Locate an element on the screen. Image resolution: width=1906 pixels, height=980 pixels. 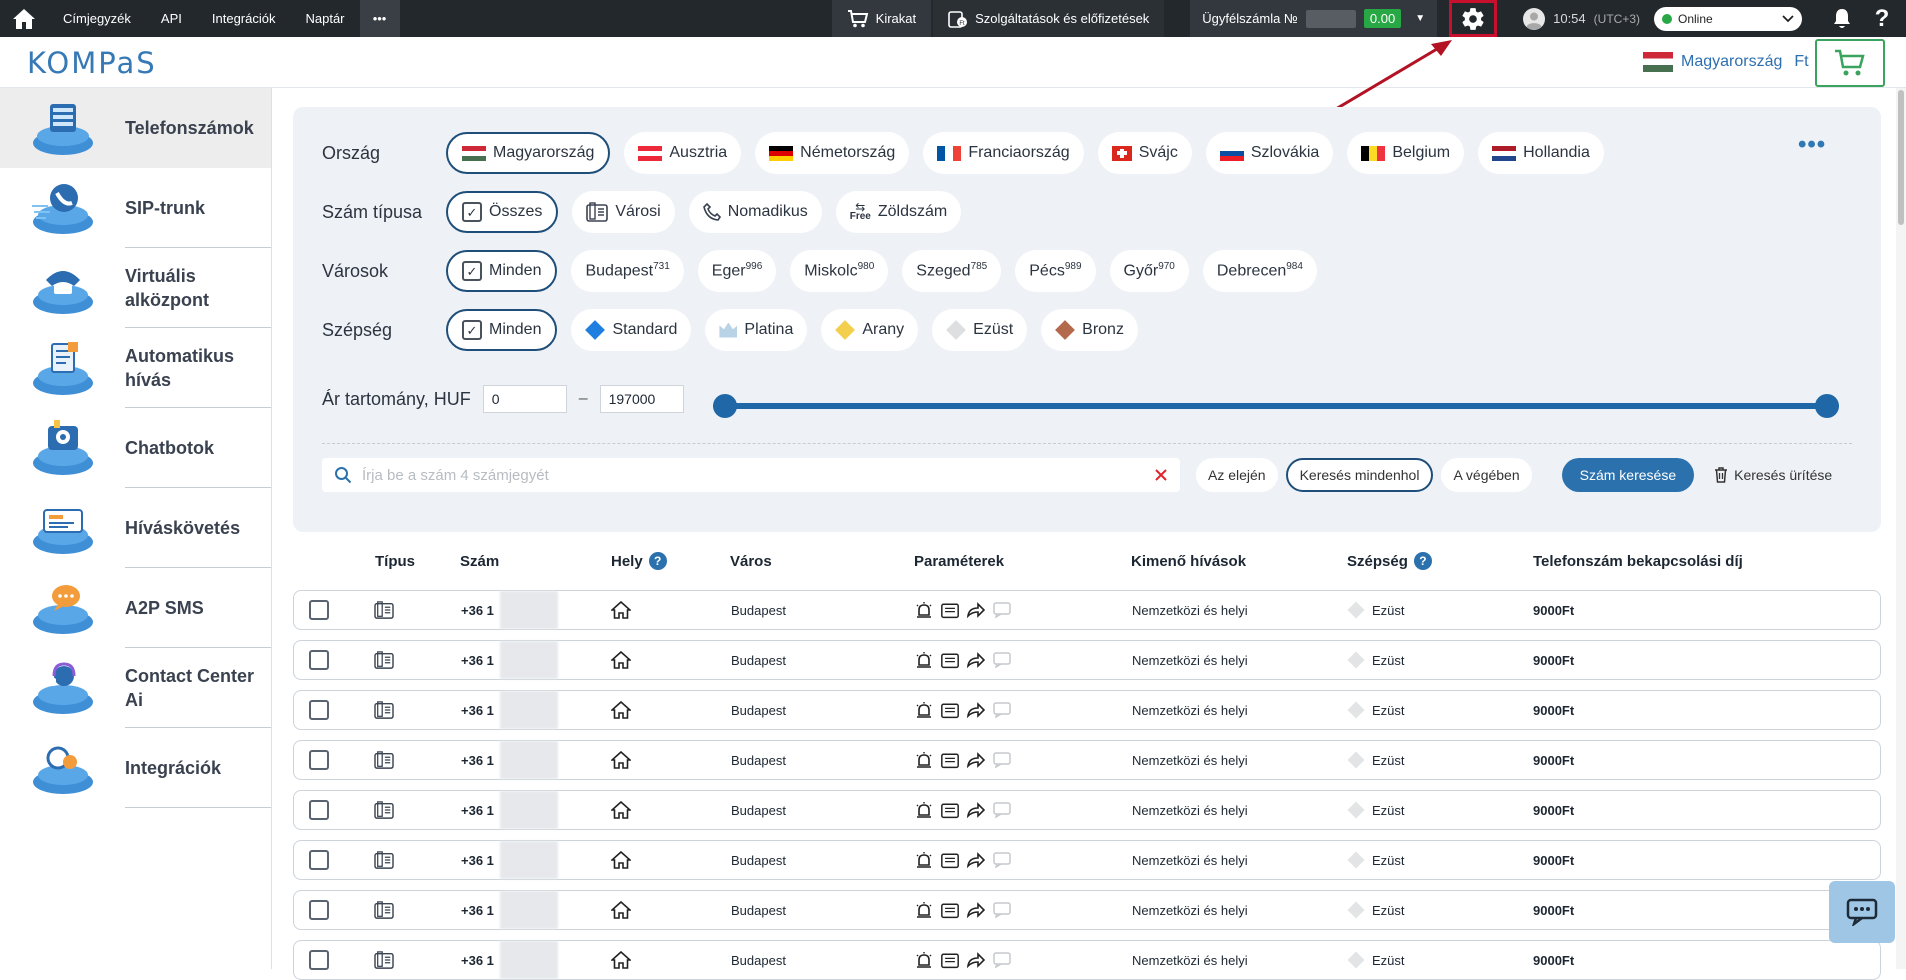
cart-button is located at coordinates (1850, 63).